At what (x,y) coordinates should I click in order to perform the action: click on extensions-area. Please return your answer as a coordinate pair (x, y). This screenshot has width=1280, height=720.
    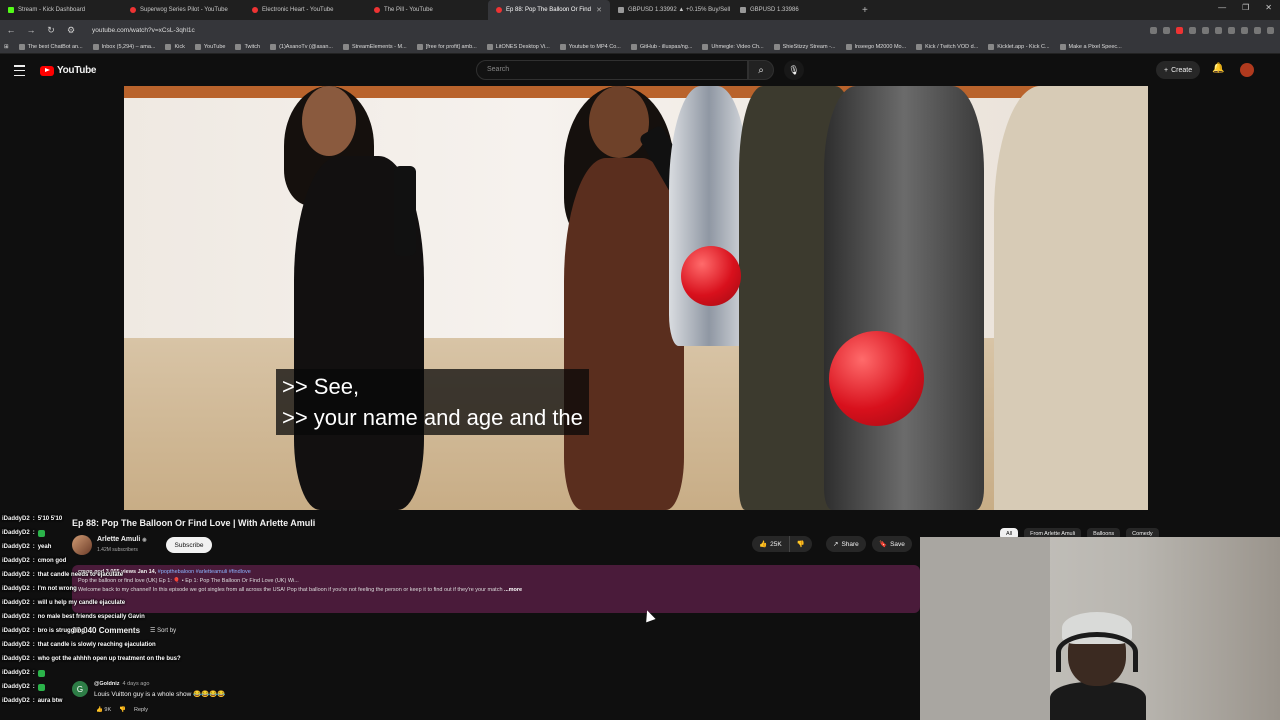
    Looking at the image, I should click on (1212, 30).